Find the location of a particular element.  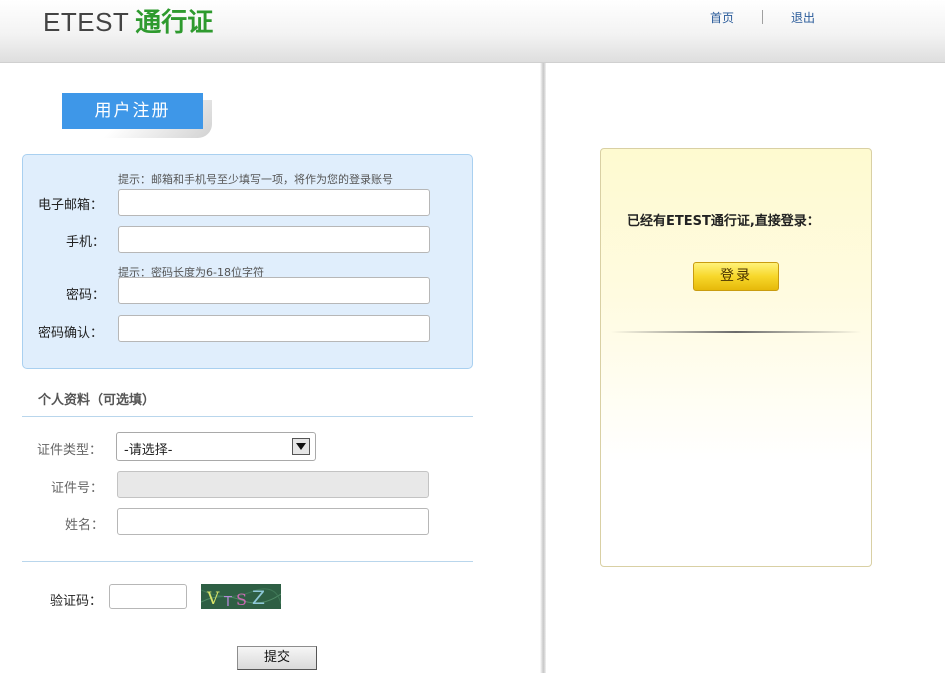

logo-pass: 通行证 is located at coordinates (174, 23).